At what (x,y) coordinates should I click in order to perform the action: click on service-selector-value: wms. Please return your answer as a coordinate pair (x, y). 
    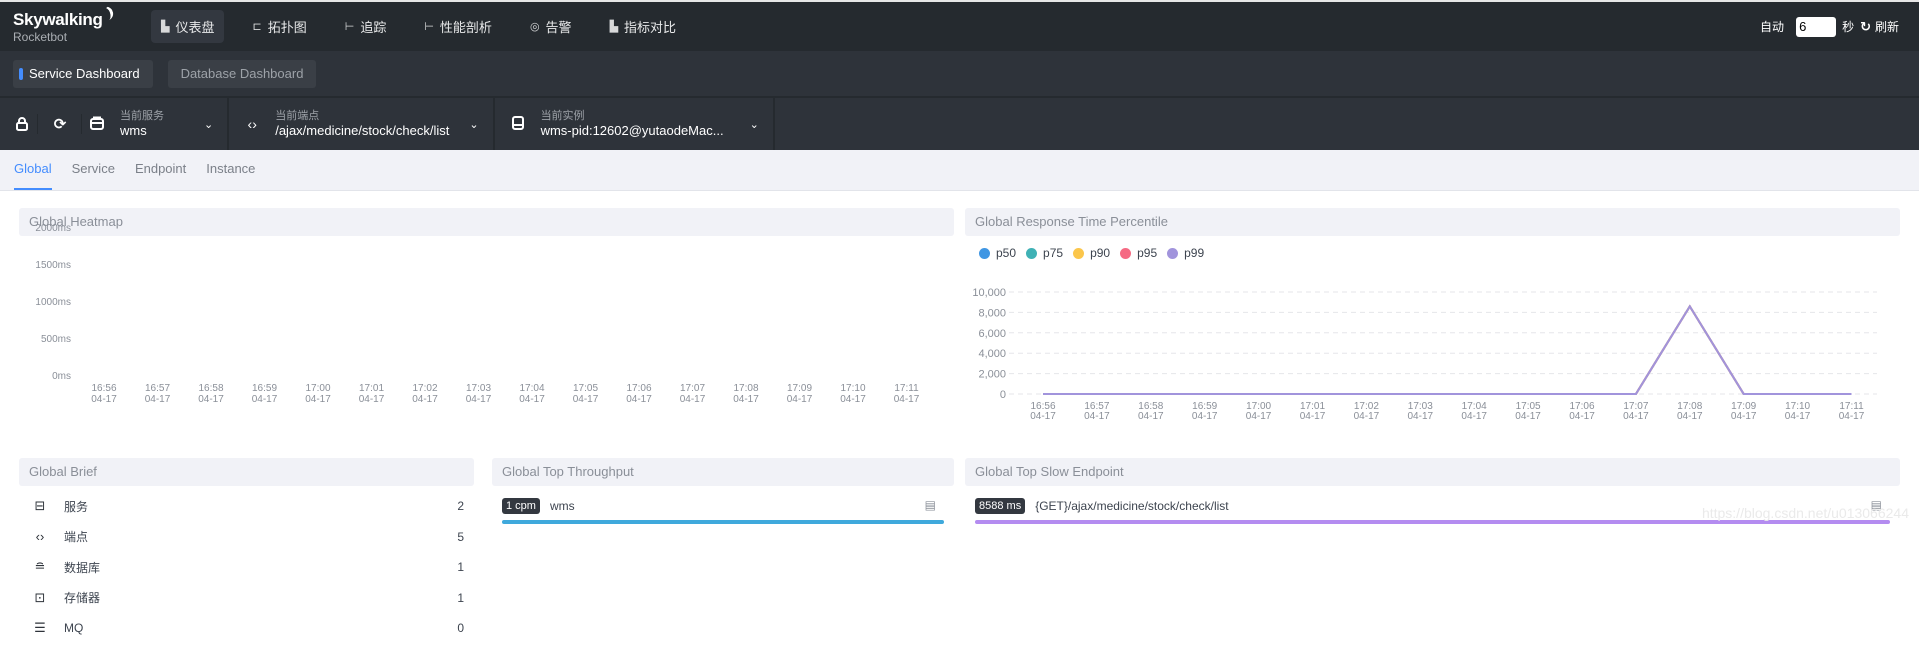
    Looking at the image, I should click on (133, 130).